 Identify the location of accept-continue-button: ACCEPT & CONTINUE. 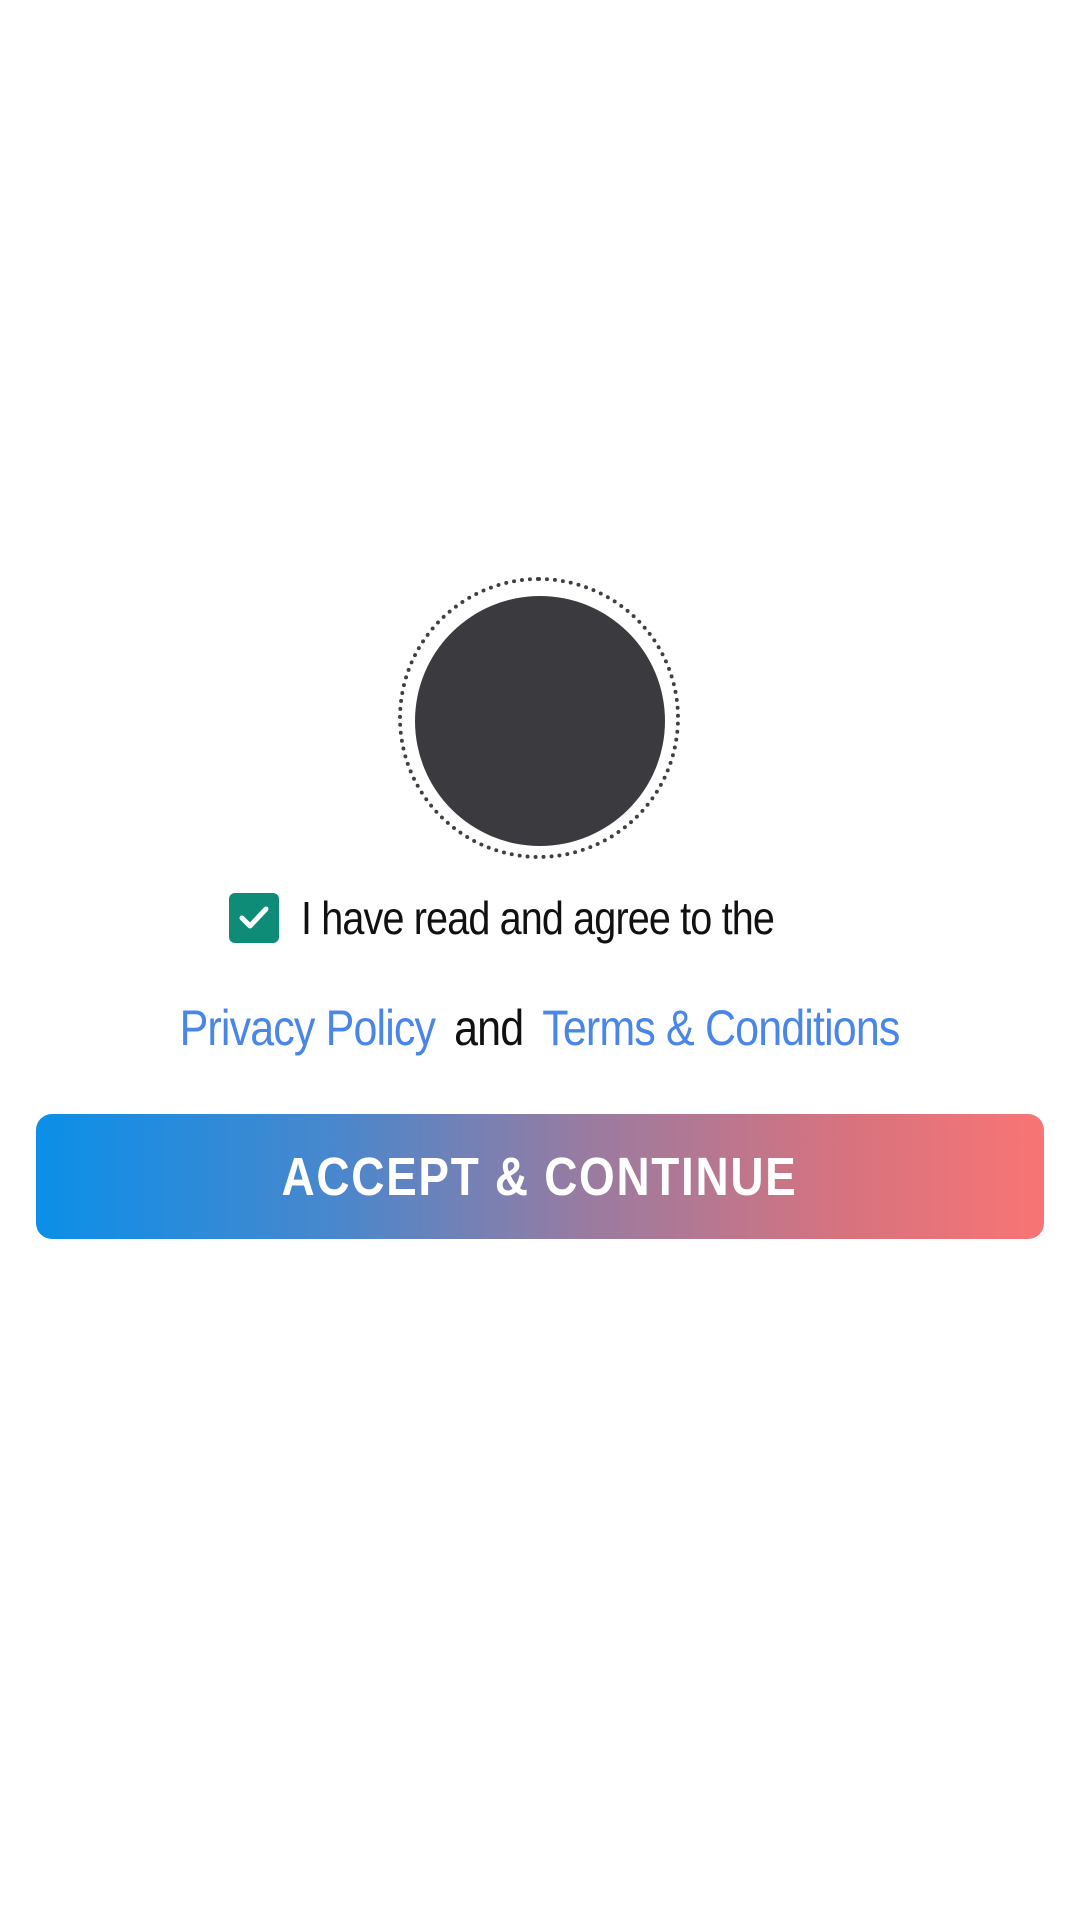
(540, 1176).